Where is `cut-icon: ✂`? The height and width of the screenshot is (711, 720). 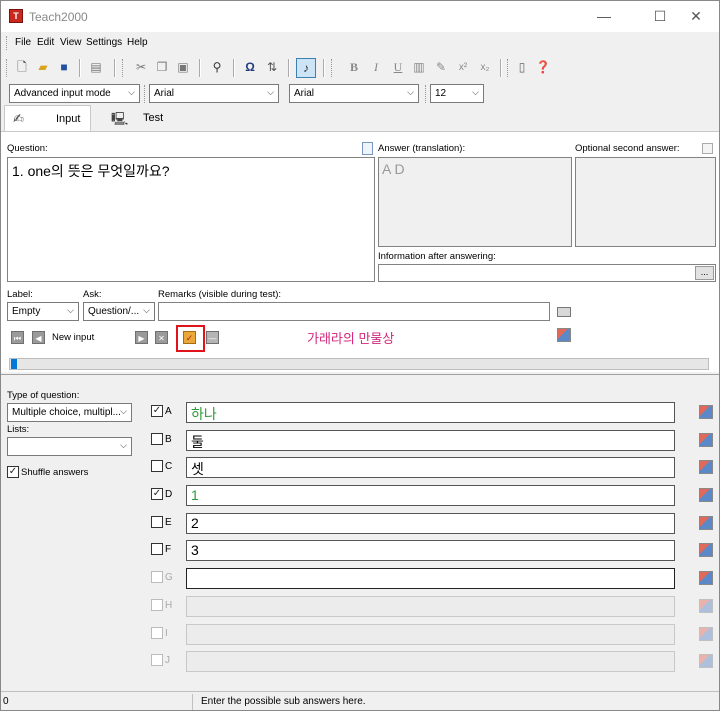
cut-icon: ✂ is located at coordinates (141, 68).